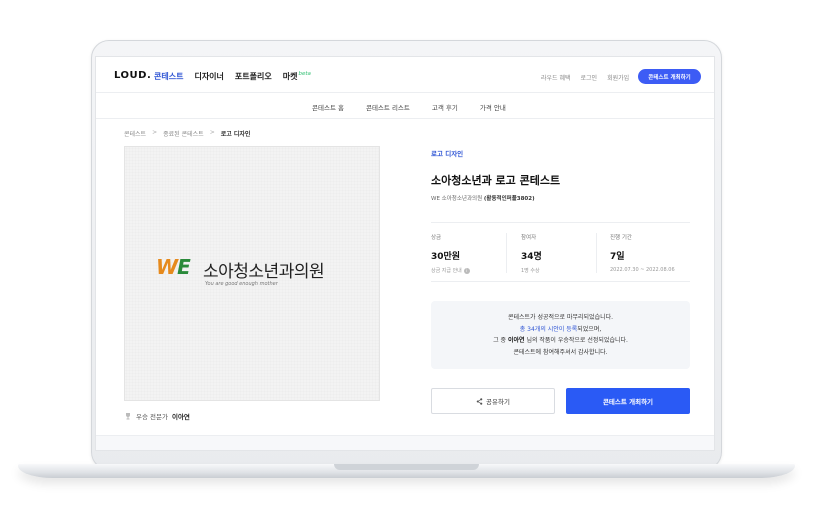  What do you see at coordinates (173, 267) in the screenshot?
I see `we-logo-mark: WE` at bounding box center [173, 267].